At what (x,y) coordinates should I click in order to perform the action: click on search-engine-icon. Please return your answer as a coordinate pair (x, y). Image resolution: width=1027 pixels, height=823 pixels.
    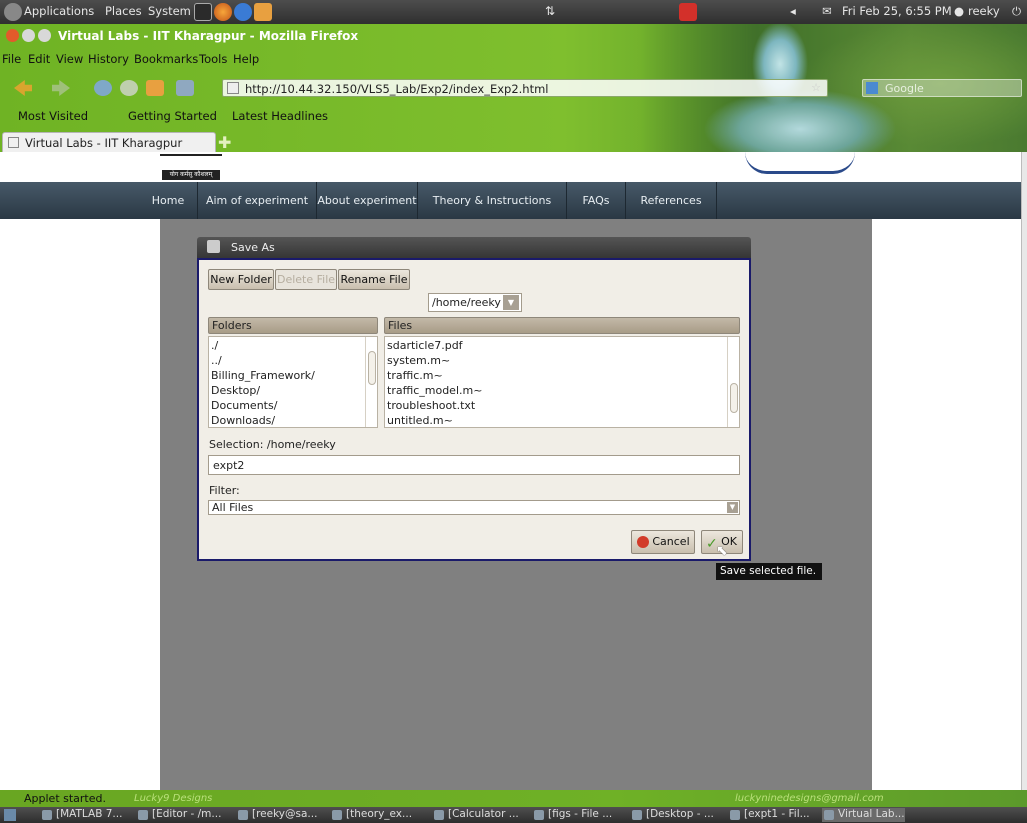
    Looking at the image, I should click on (872, 88).